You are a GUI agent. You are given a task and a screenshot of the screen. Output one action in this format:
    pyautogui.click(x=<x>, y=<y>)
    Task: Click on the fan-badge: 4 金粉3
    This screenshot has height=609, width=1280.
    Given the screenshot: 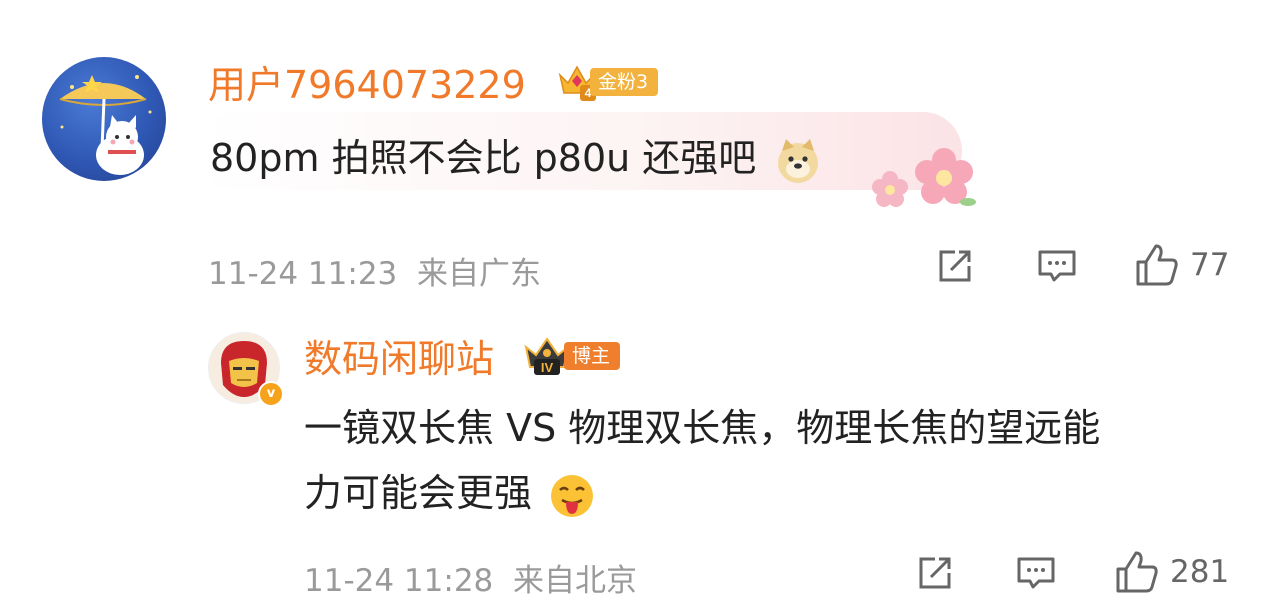 What is the action you would take?
    pyautogui.click(x=607, y=83)
    